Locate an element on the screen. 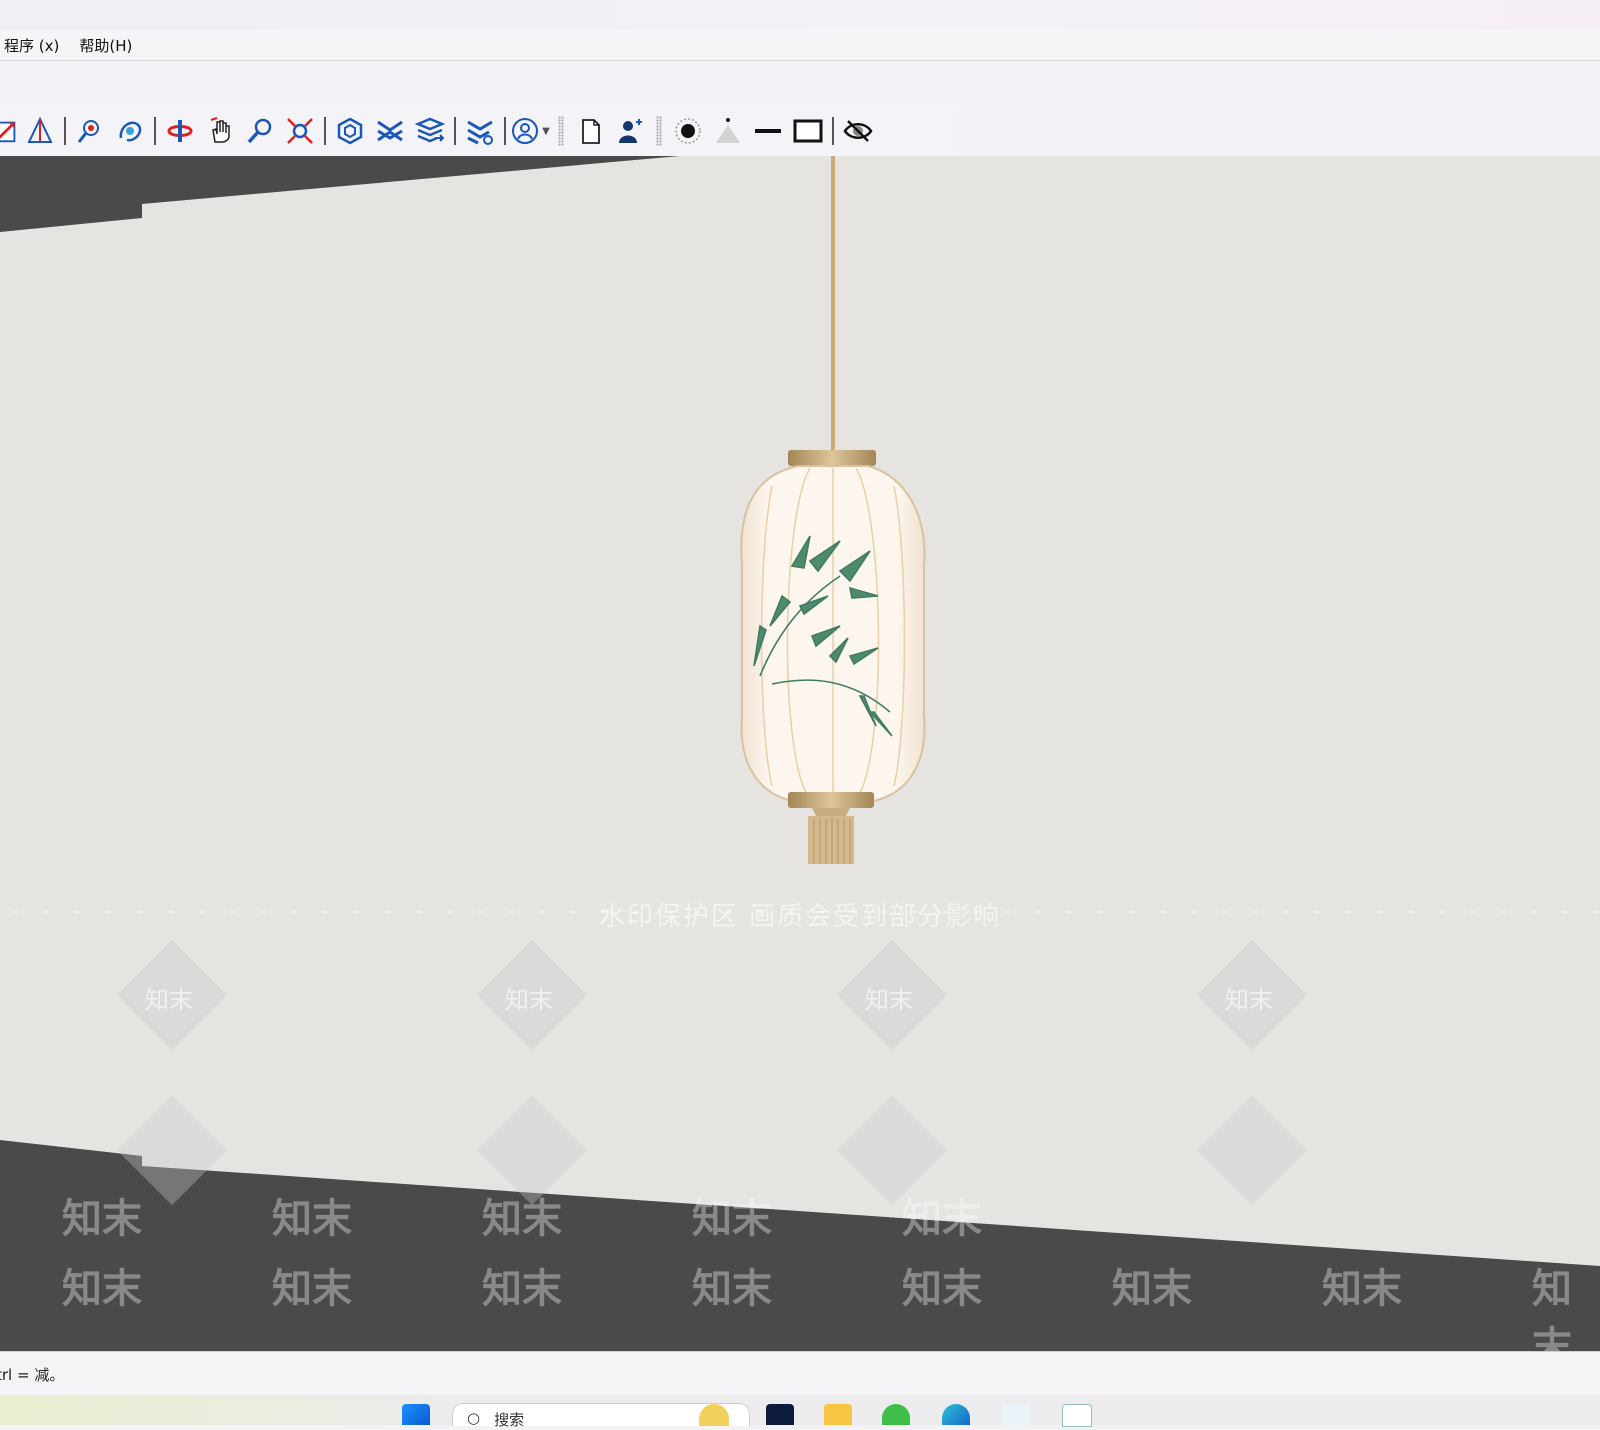  lantern-model is located at coordinates (830, 516).